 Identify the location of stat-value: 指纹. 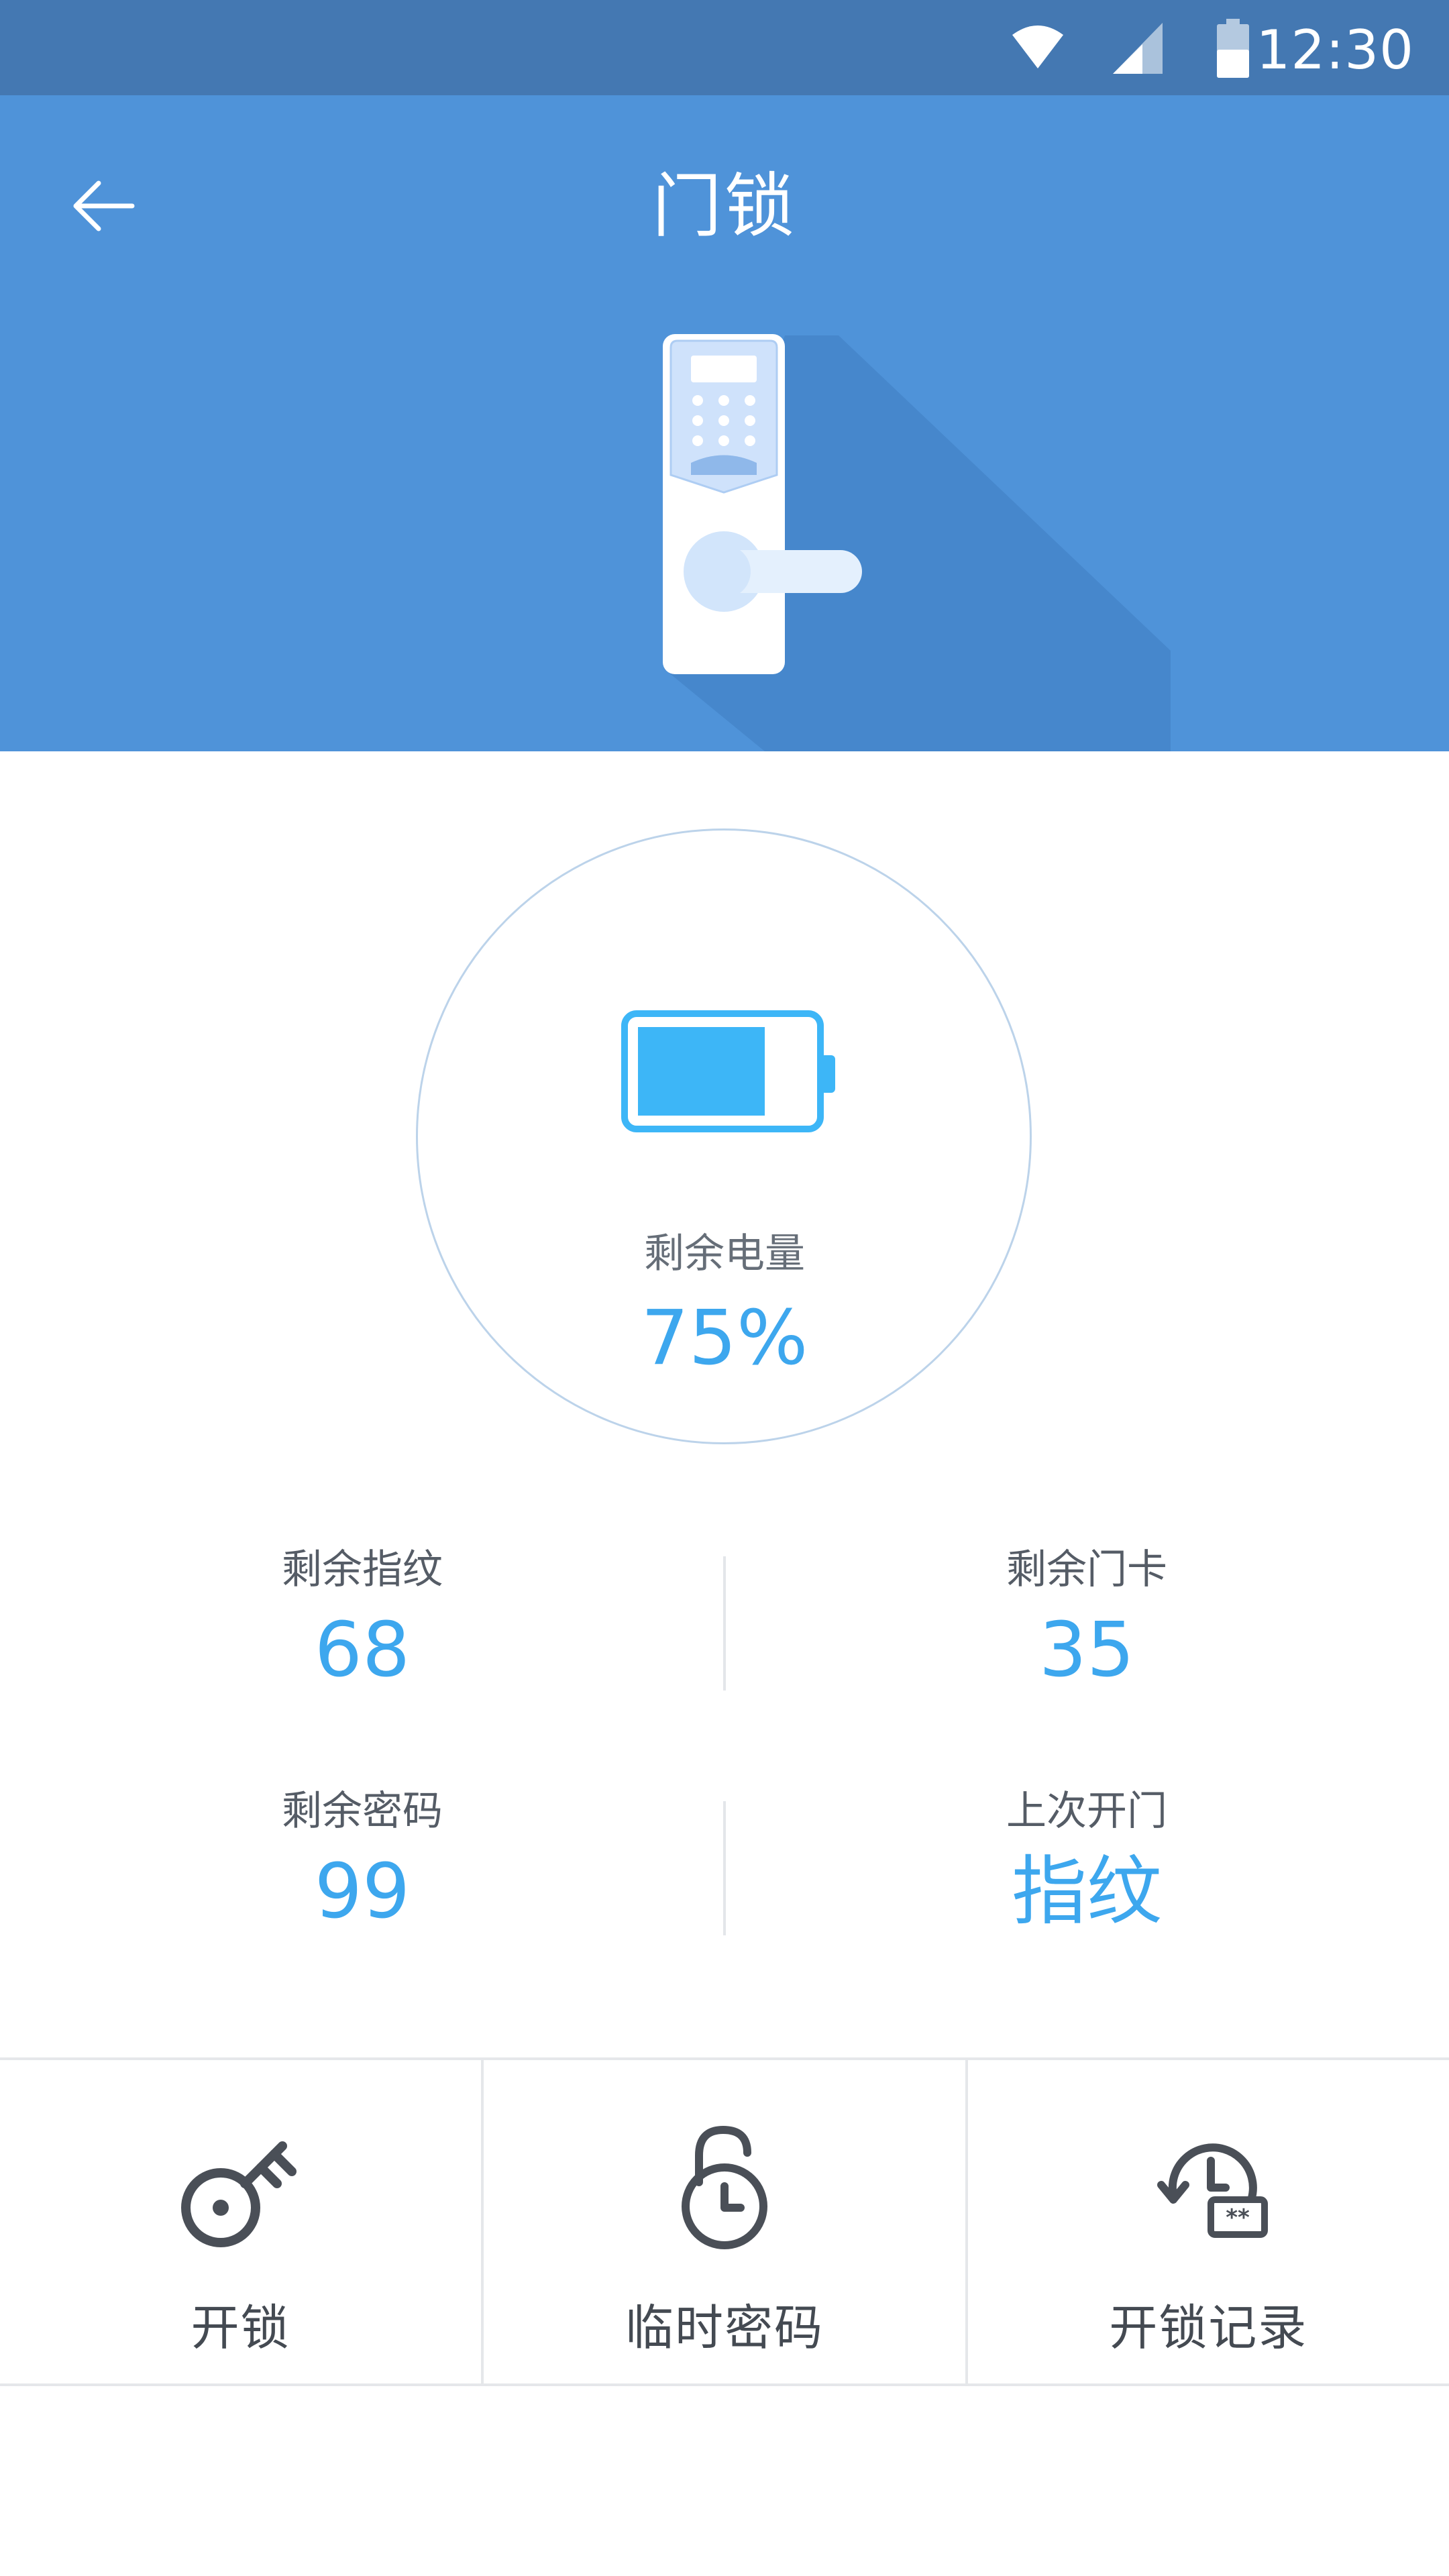
(1087, 1891).